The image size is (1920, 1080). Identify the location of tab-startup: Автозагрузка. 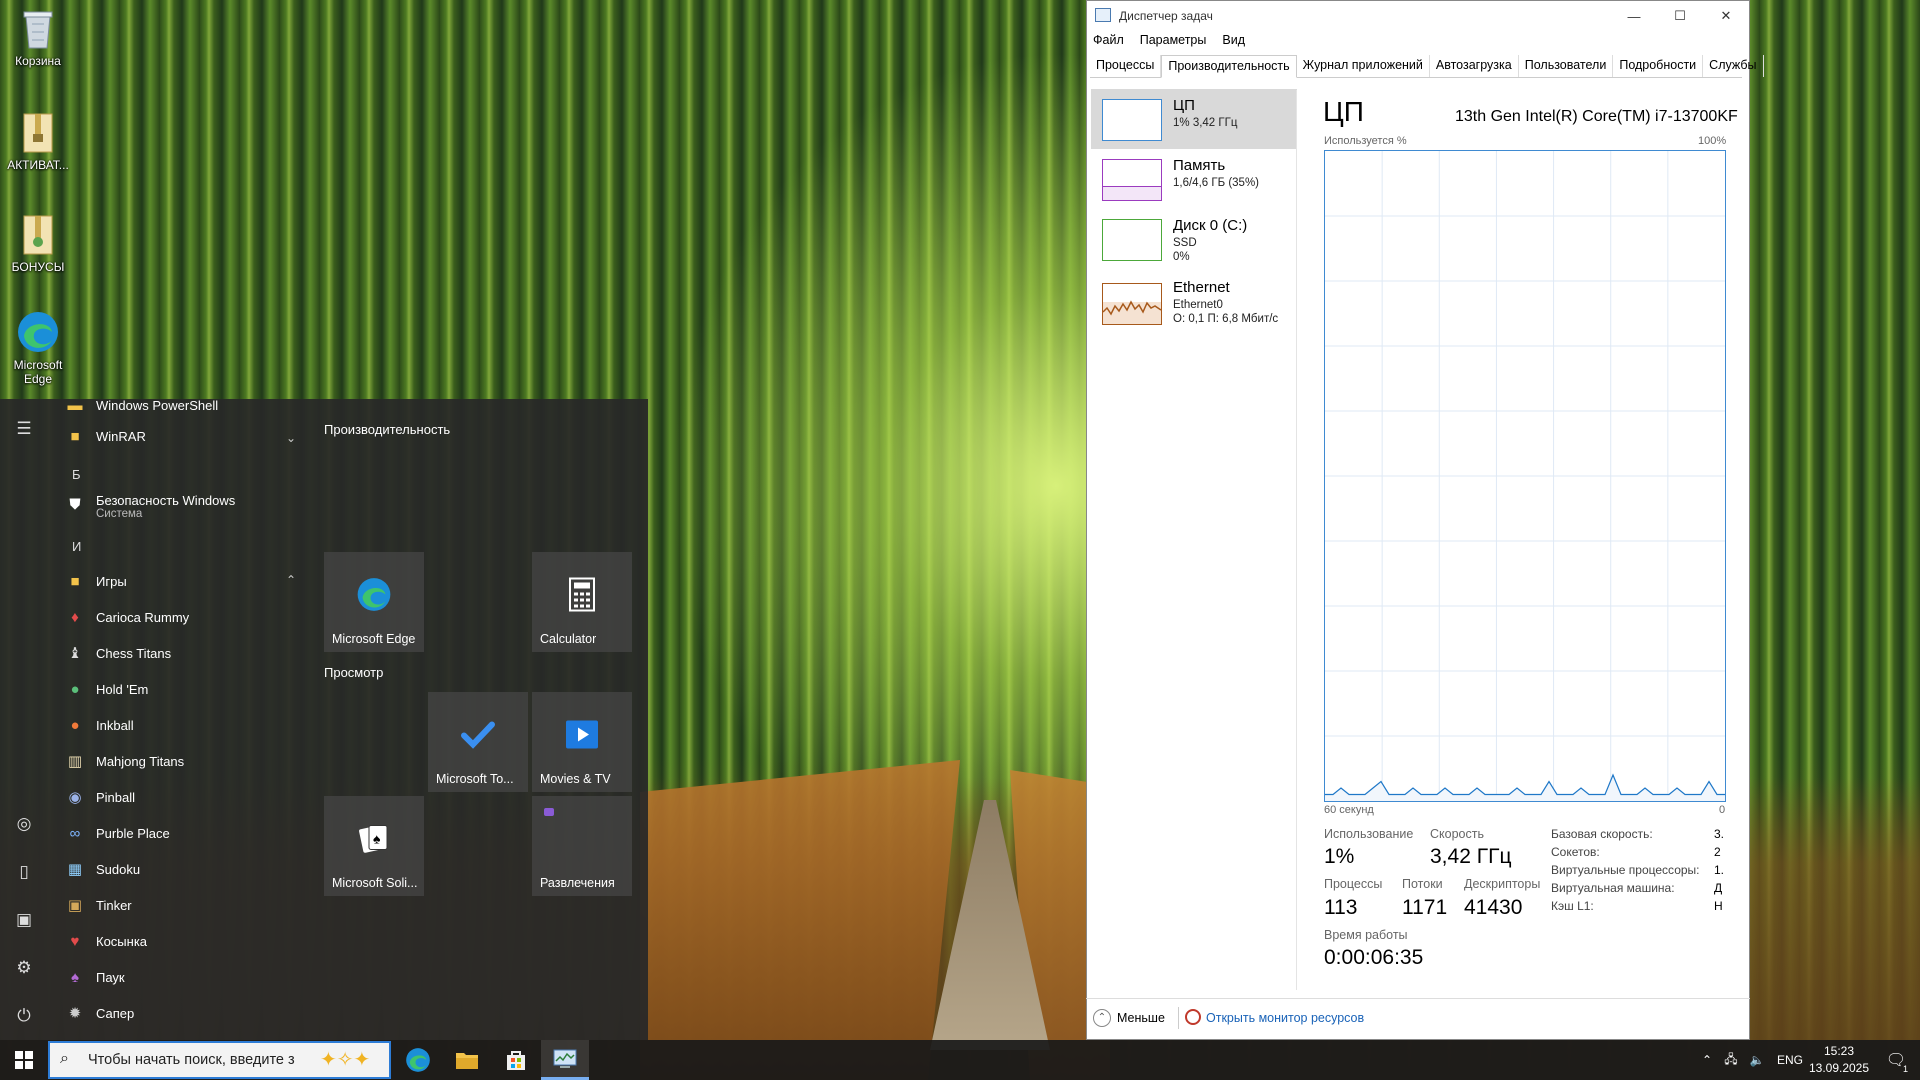
(1474, 66).